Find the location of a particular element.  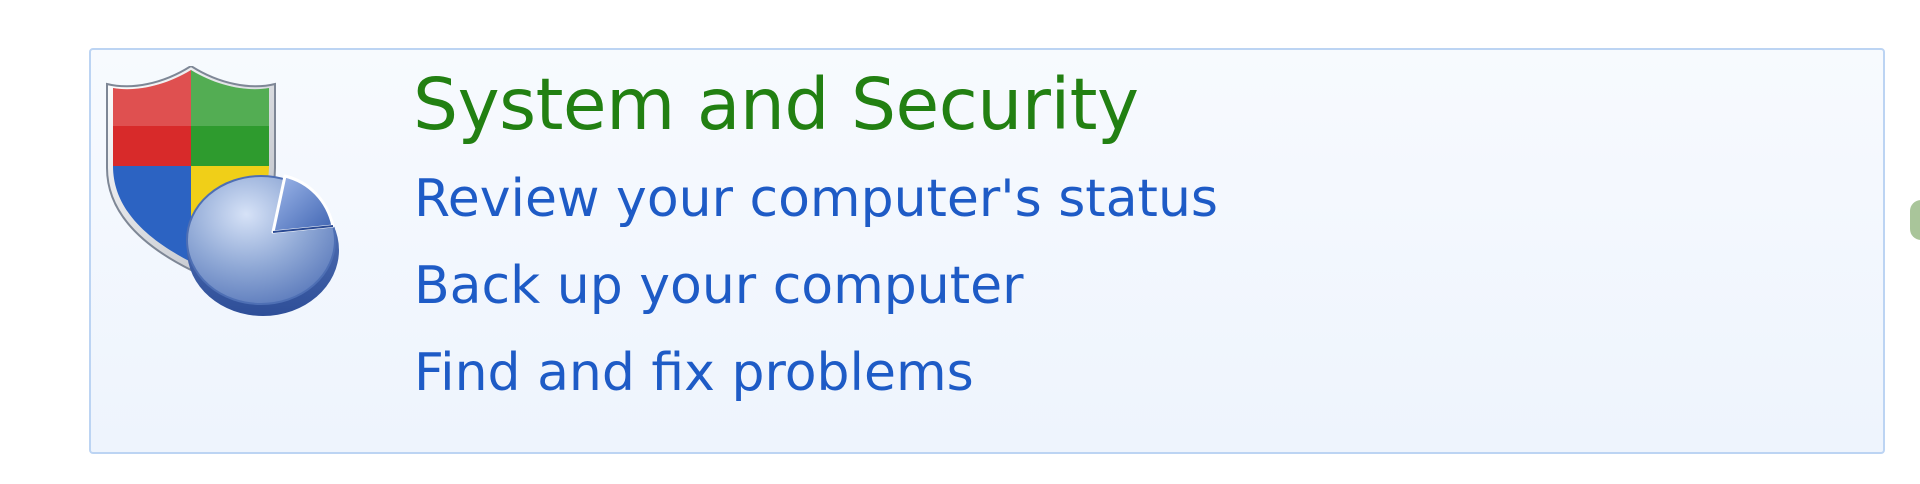

shield-with-pie-chart-icon is located at coordinates (235, 196).